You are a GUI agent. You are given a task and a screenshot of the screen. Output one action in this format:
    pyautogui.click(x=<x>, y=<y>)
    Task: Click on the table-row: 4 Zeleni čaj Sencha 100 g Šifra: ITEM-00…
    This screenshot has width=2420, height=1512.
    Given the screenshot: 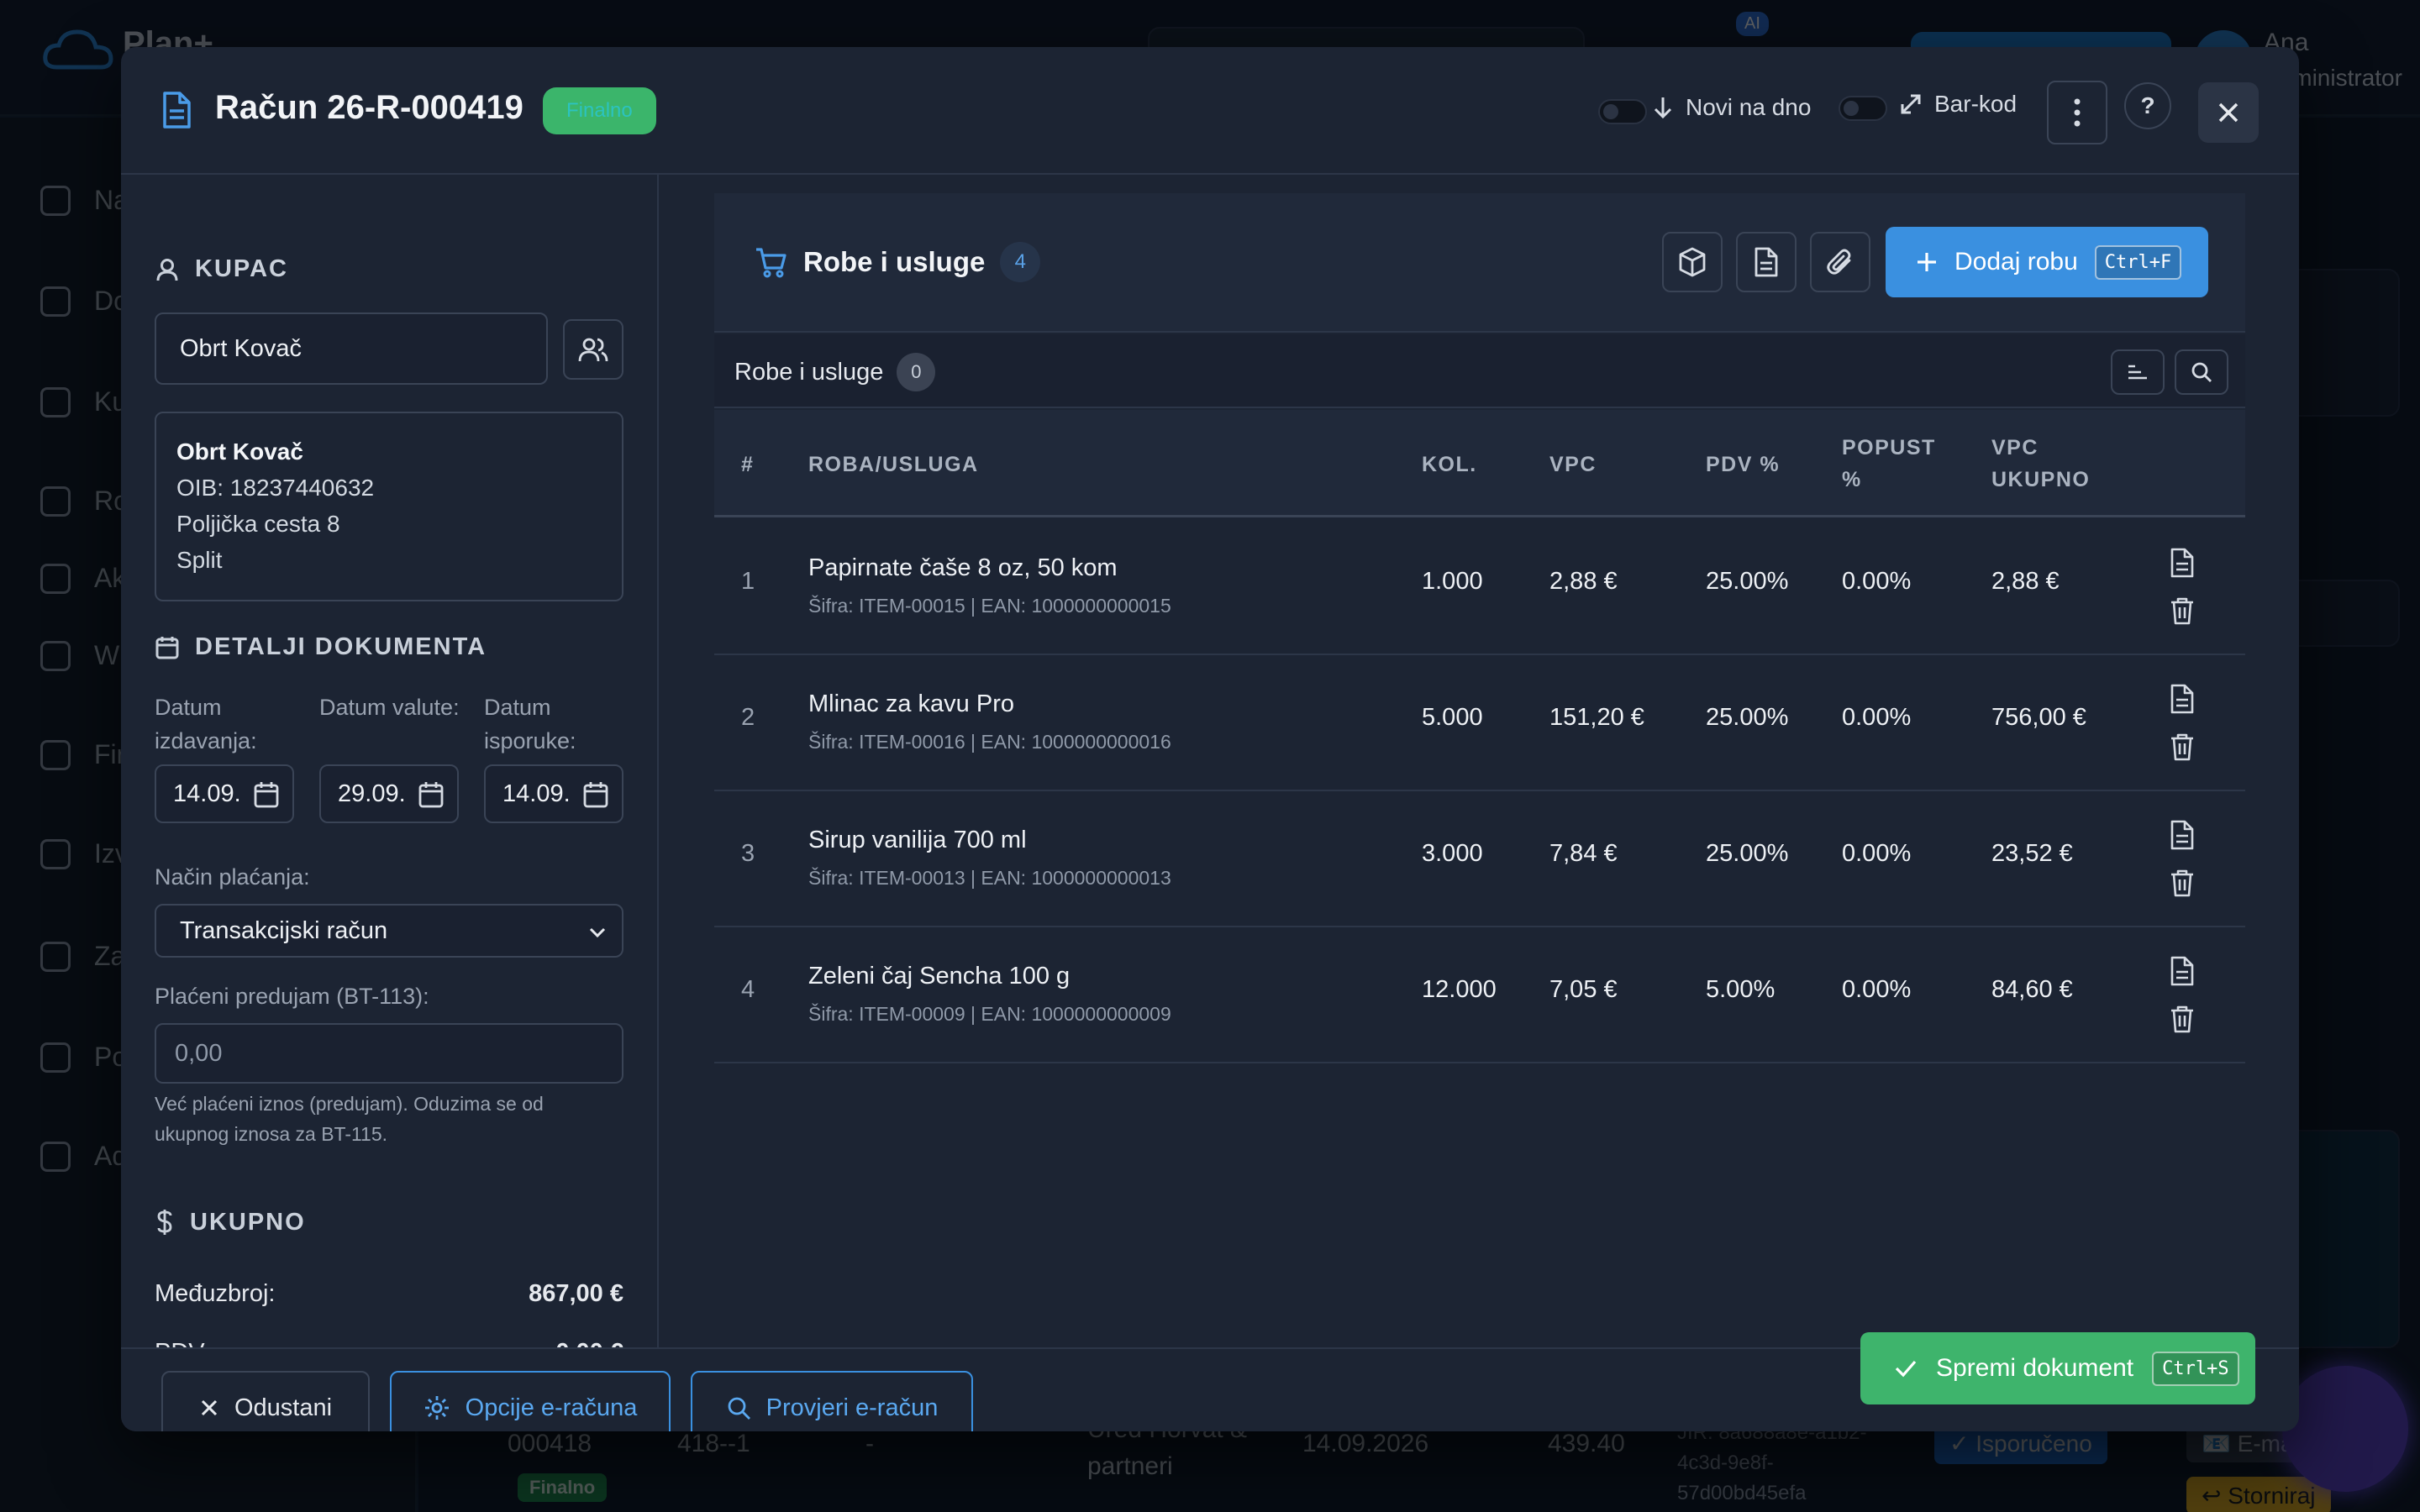 What is the action you would take?
    pyautogui.click(x=1479, y=995)
    